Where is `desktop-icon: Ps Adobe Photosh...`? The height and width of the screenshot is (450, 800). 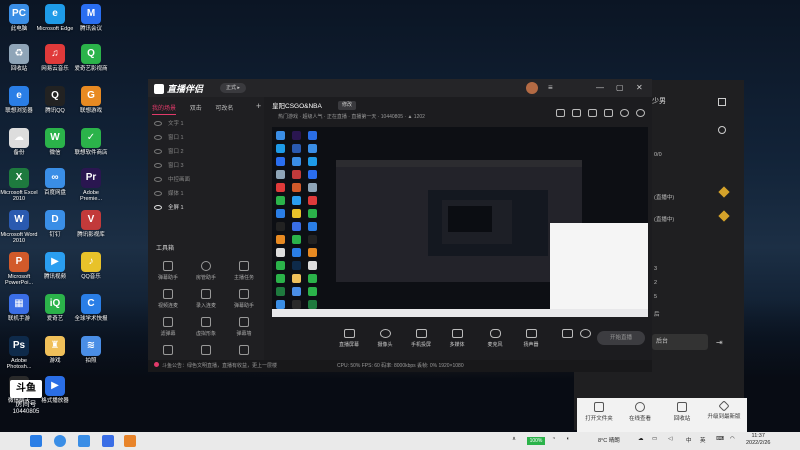
desktop-icon: Ps Adobe Photosh... is located at coordinates (19, 353).